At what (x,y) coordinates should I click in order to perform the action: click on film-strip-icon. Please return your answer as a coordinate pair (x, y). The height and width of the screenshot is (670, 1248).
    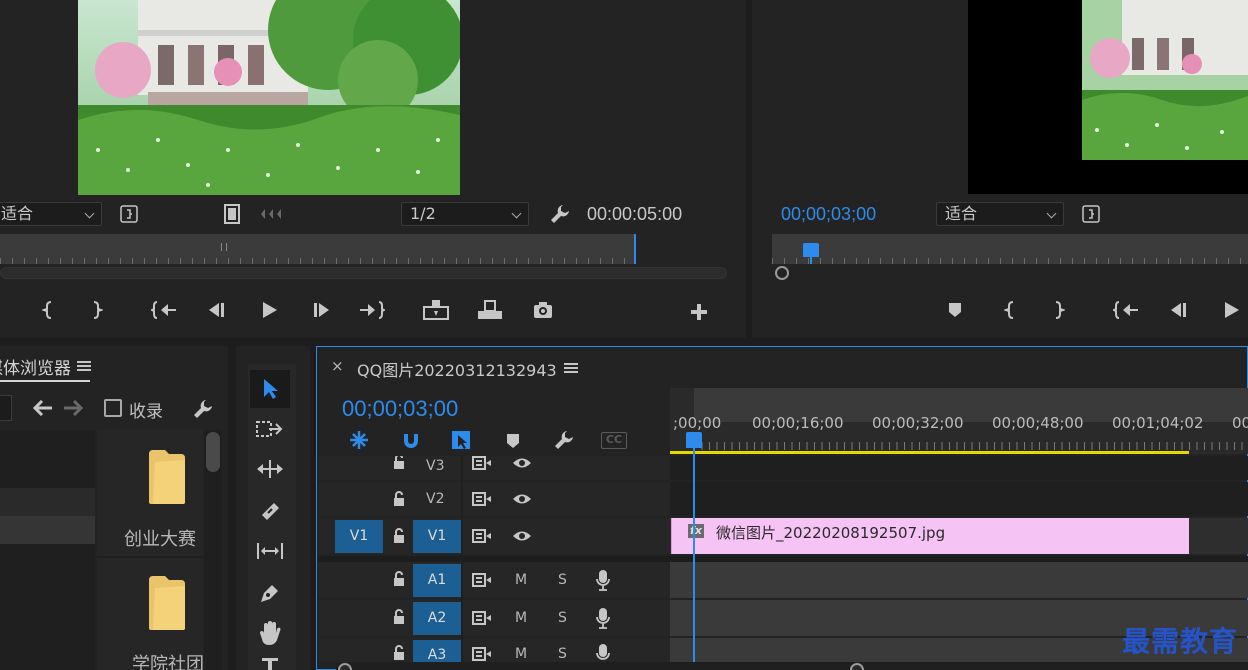
    Looking at the image, I should click on (232, 214).